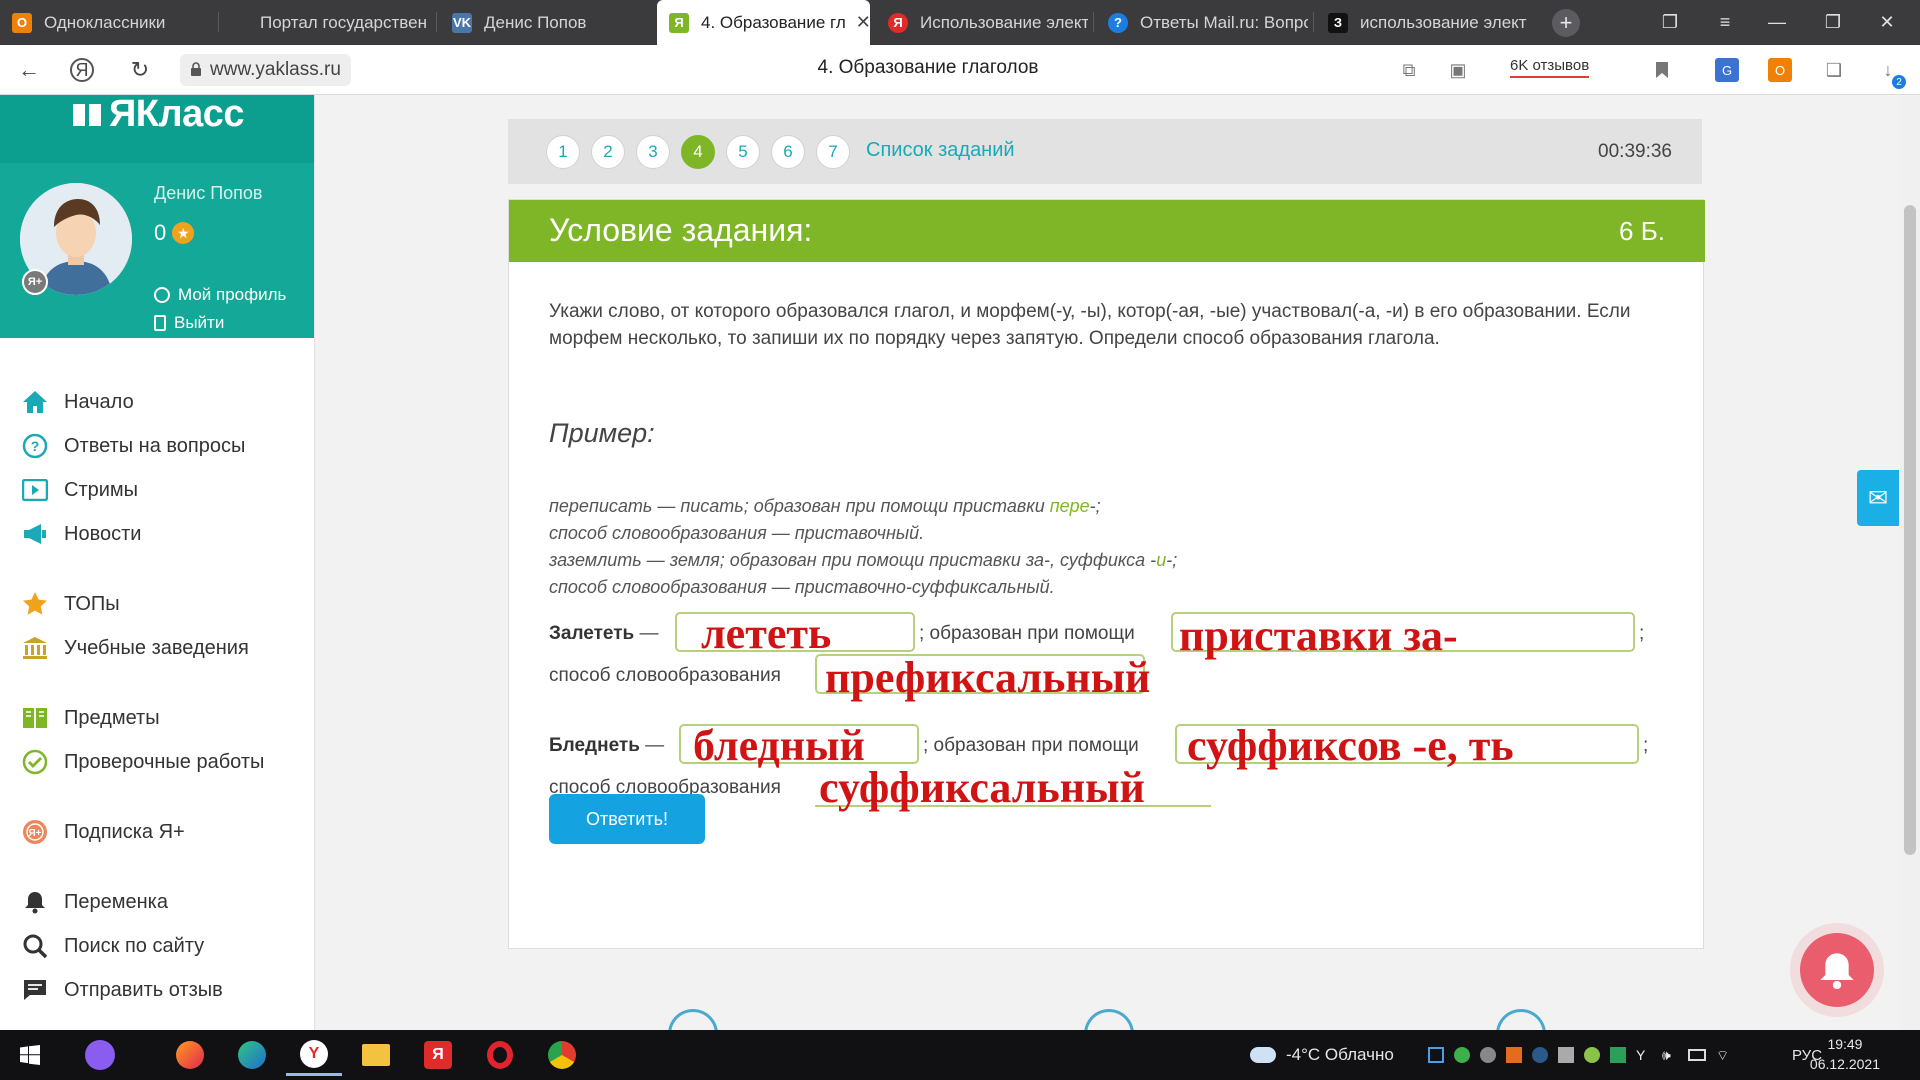  Describe the element at coordinates (552, 22) in the screenshot. I see `tab-vk: VK Денис Попов` at that location.